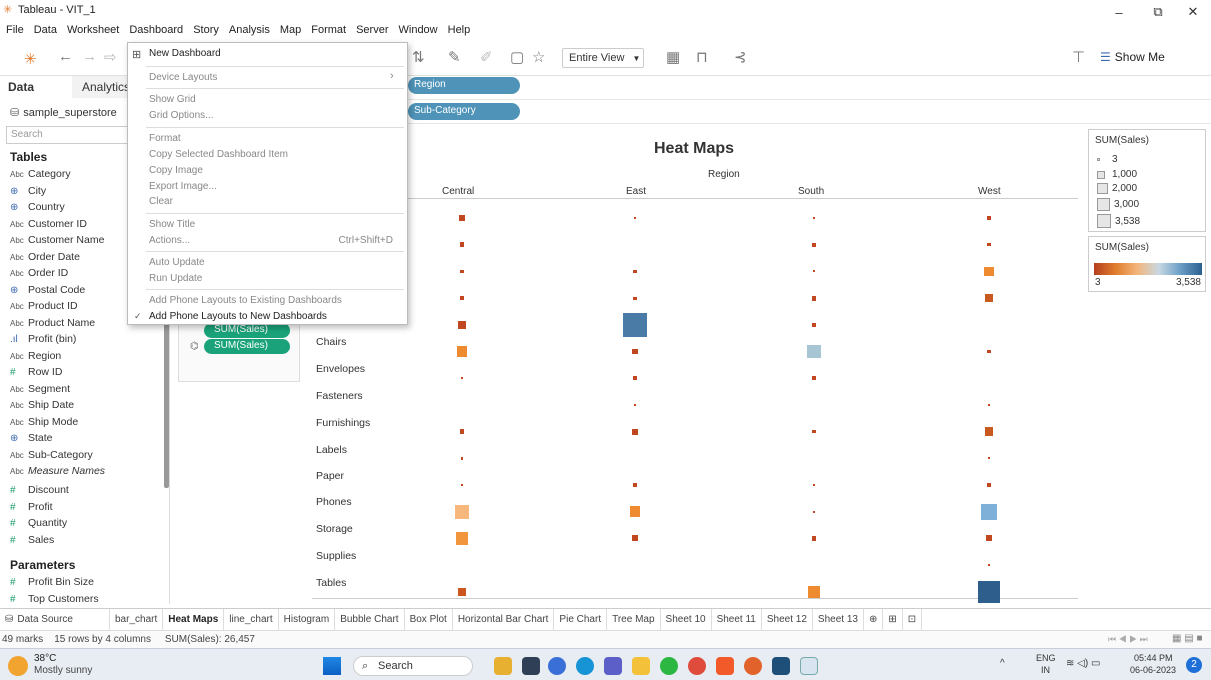  Describe the element at coordinates (45, 30) in the screenshot. I see `menu-data: Data` at that location.